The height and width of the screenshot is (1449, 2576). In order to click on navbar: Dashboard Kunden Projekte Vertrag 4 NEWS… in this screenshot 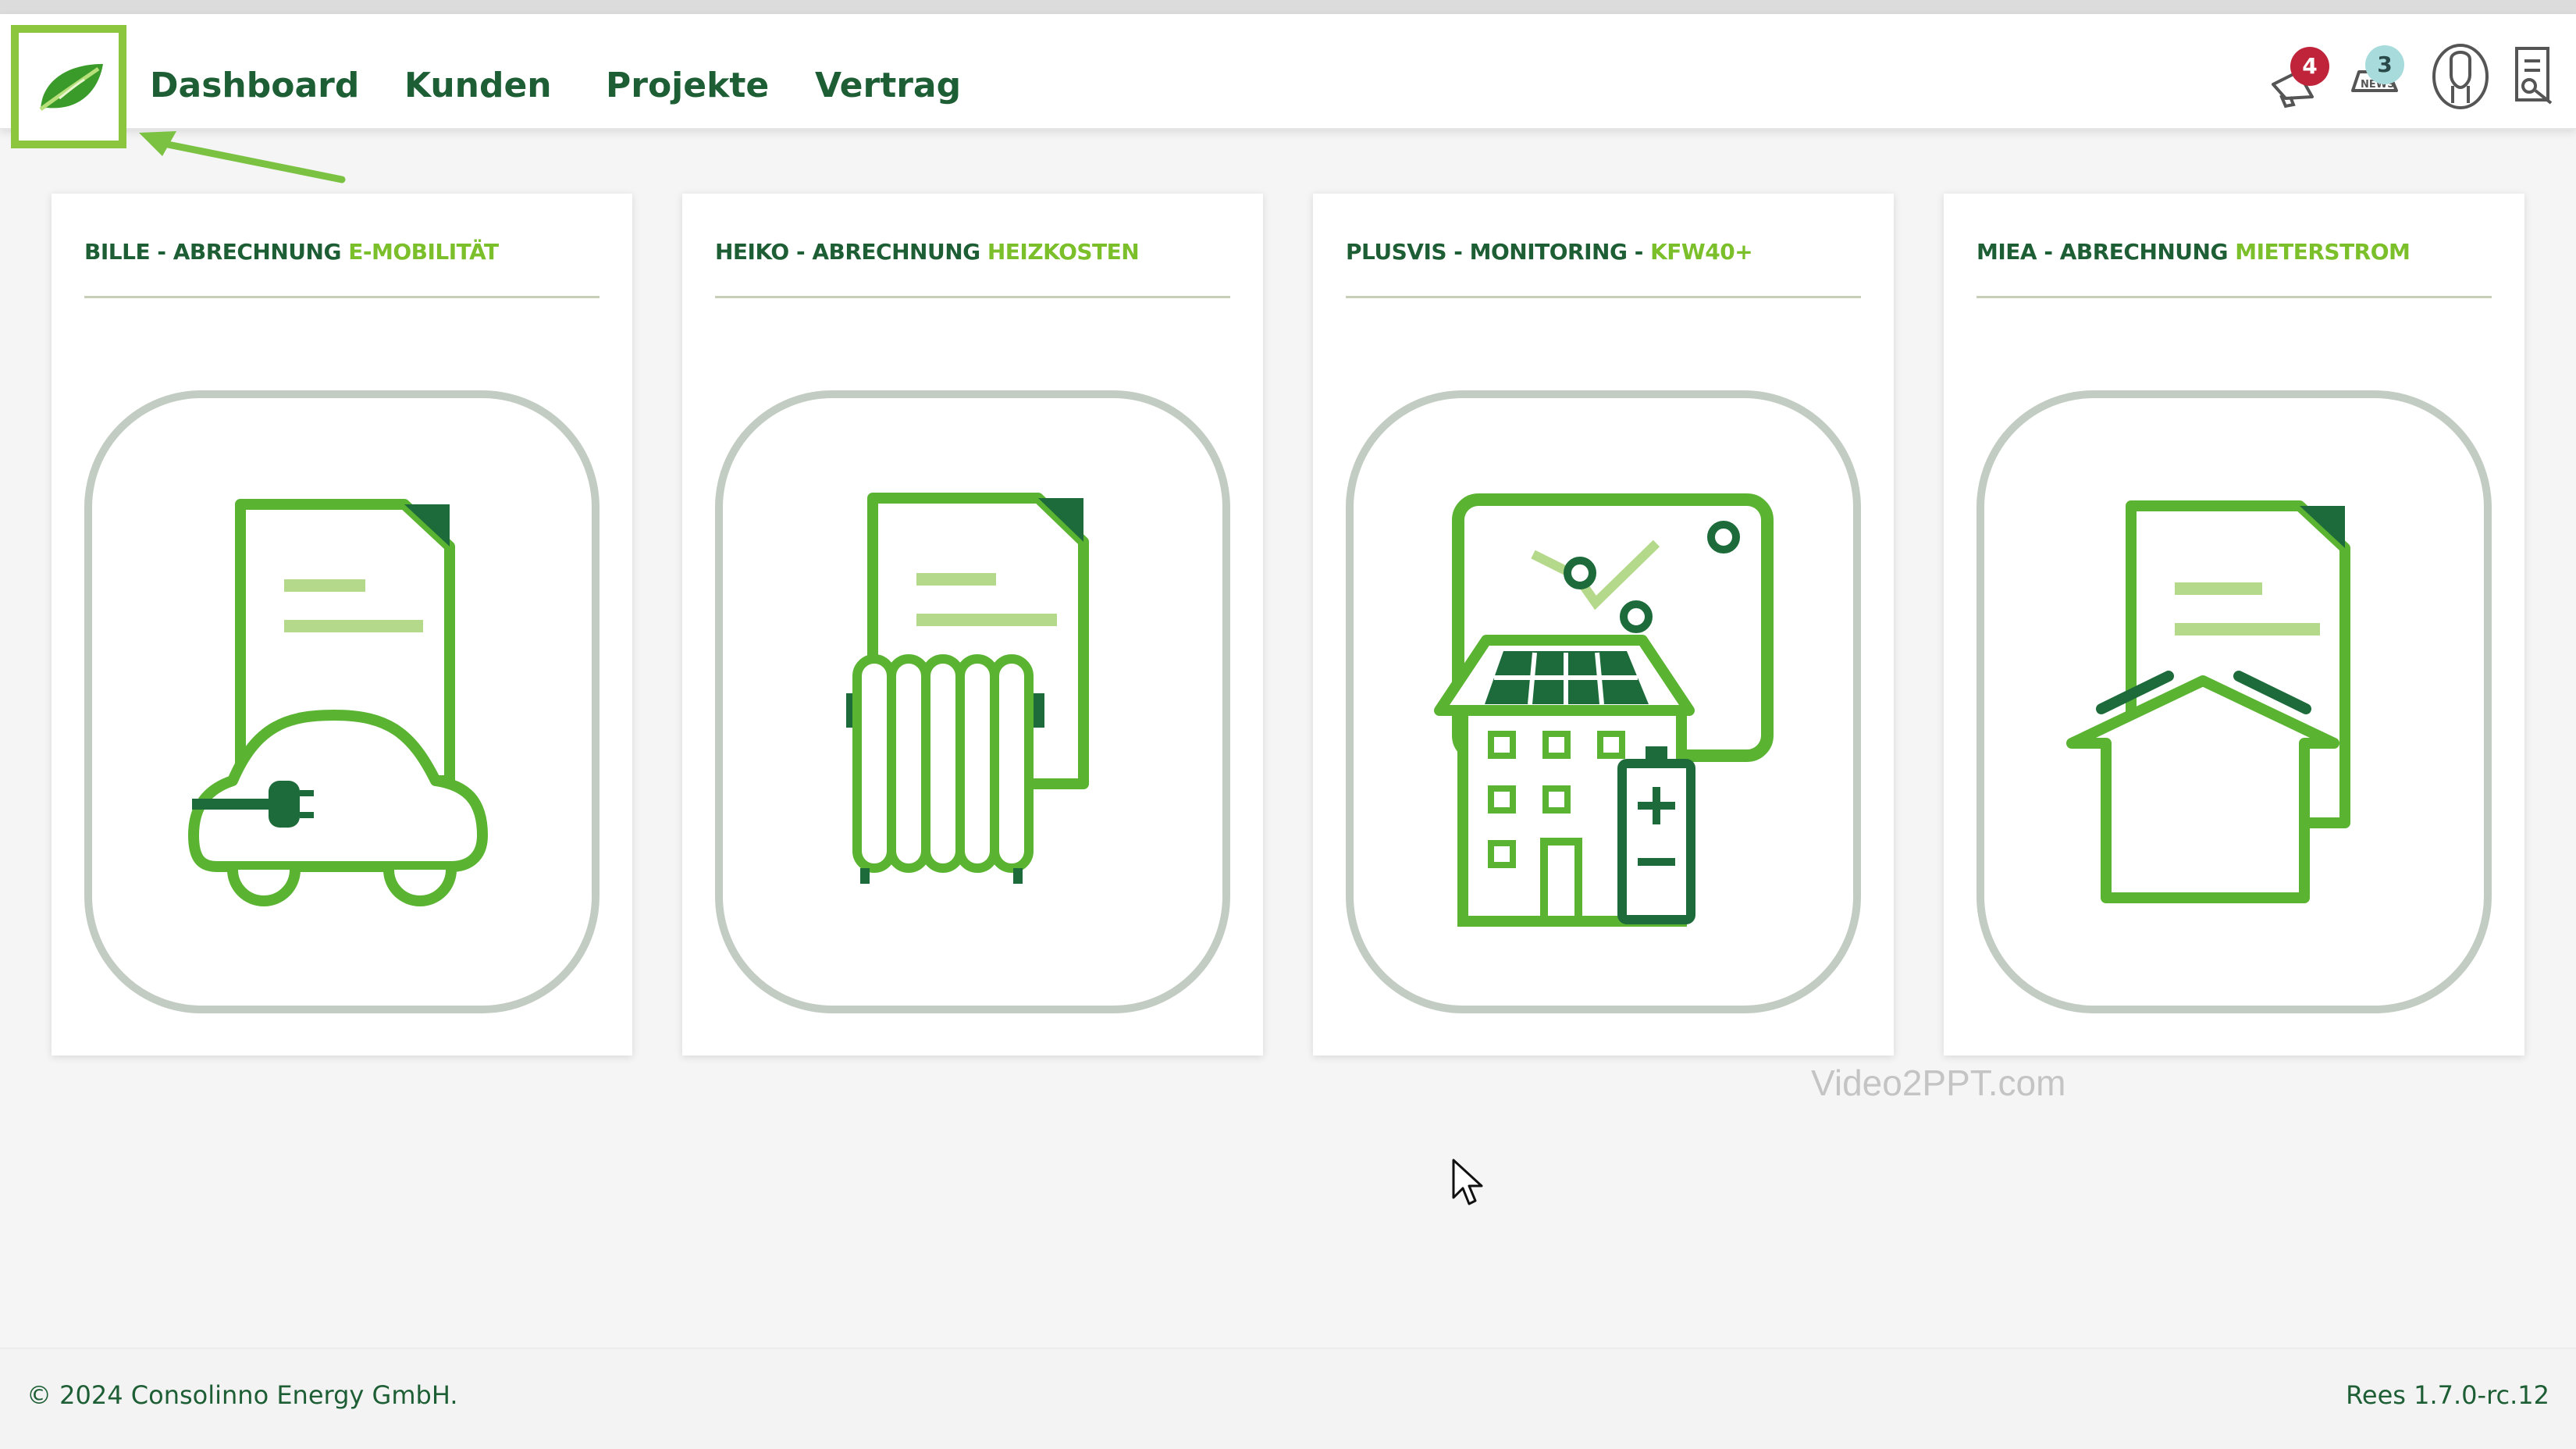, I will do `click(1288, 98)`.